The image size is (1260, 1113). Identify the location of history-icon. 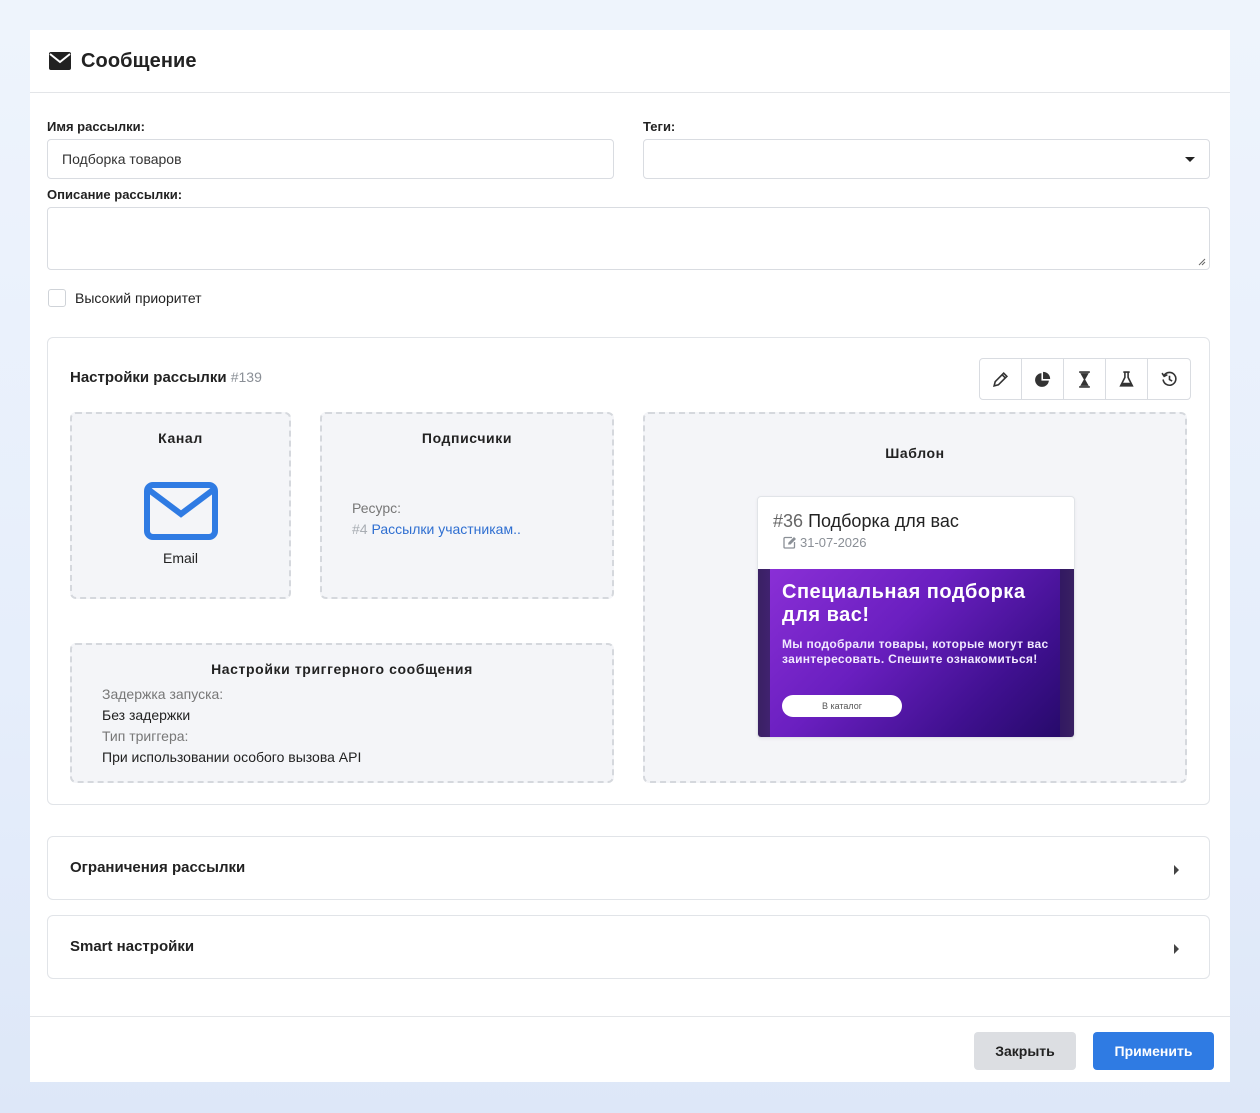
(1168, 378).